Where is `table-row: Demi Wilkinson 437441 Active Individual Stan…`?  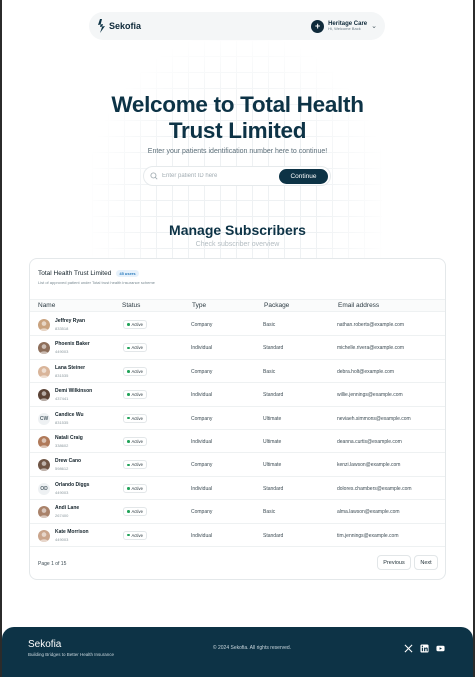 table-row: Demi Wilkinson 437441 Active Individual Stan… is located at coordinates (237, 395).